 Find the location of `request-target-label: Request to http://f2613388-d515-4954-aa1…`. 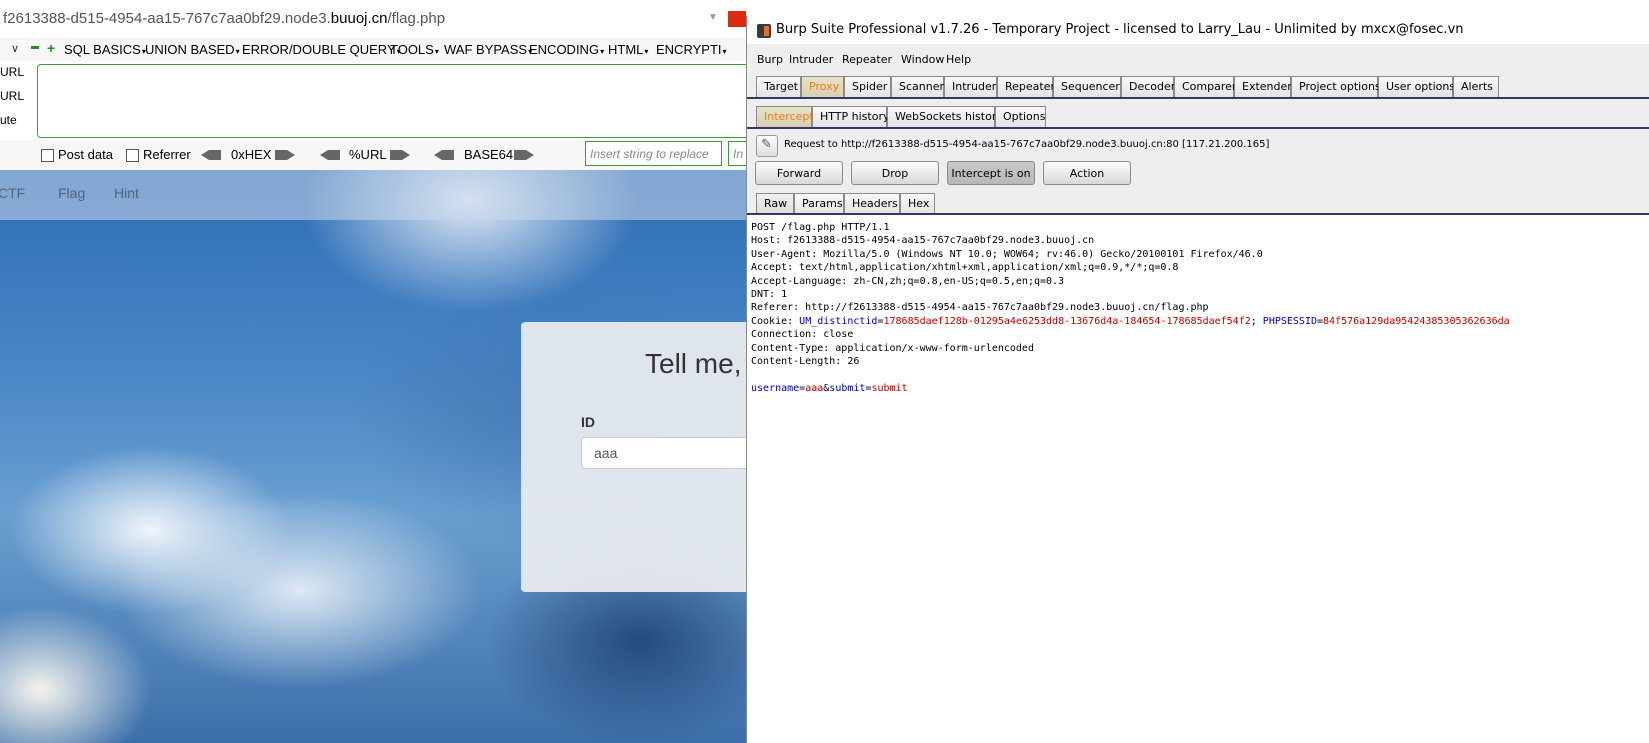

request-target-label: Request to http://f2613388-d515-4954-aa1… is located at coordinates (1027, 144).